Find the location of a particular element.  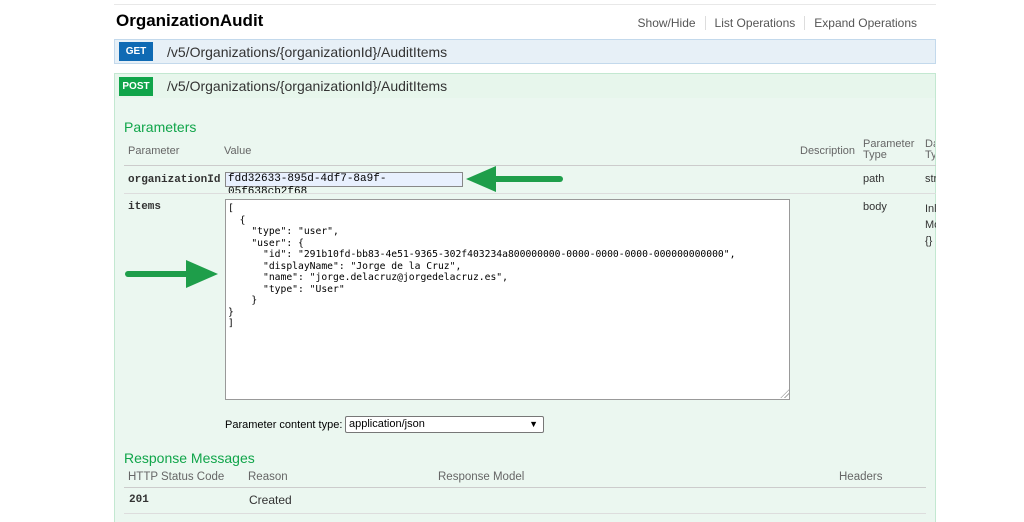

organizationid-param-type: path is located at coordinates (874, 179).